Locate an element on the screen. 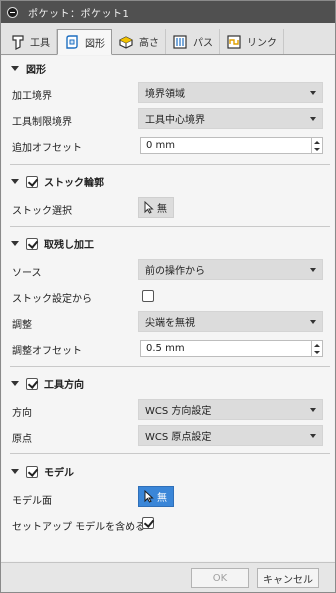 This screenshot has width=336, height=593. additional-offset-label: 追加オフセット is located at coordinates (47, 148).